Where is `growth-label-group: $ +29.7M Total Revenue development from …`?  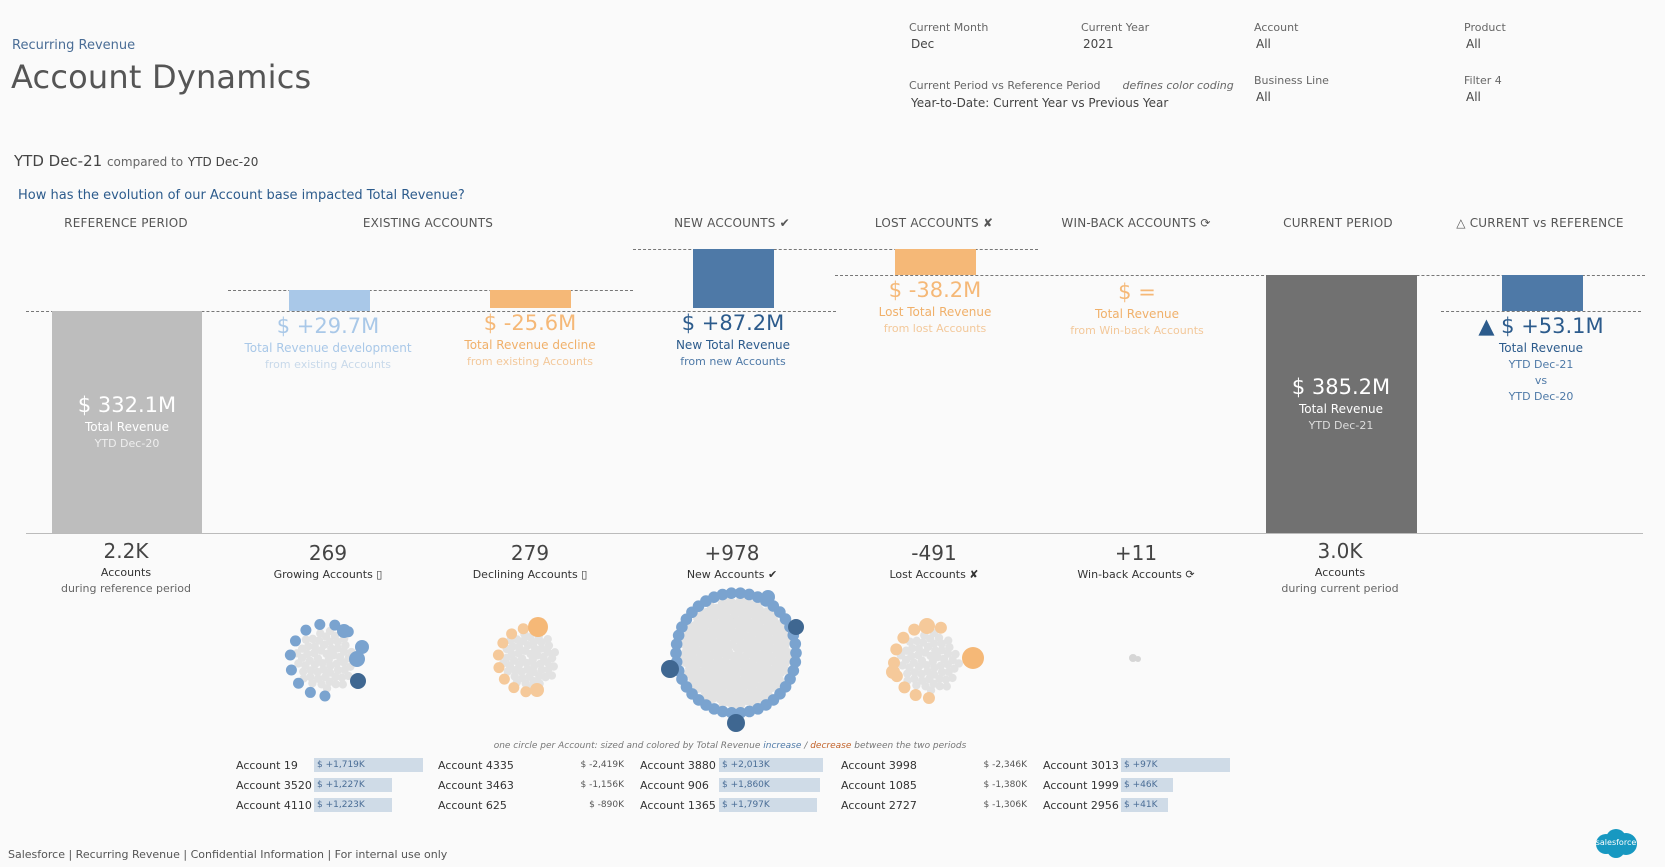
growth-label-group: $ +29.7M Total Revenue development from … is located at coordinates (328, 342).